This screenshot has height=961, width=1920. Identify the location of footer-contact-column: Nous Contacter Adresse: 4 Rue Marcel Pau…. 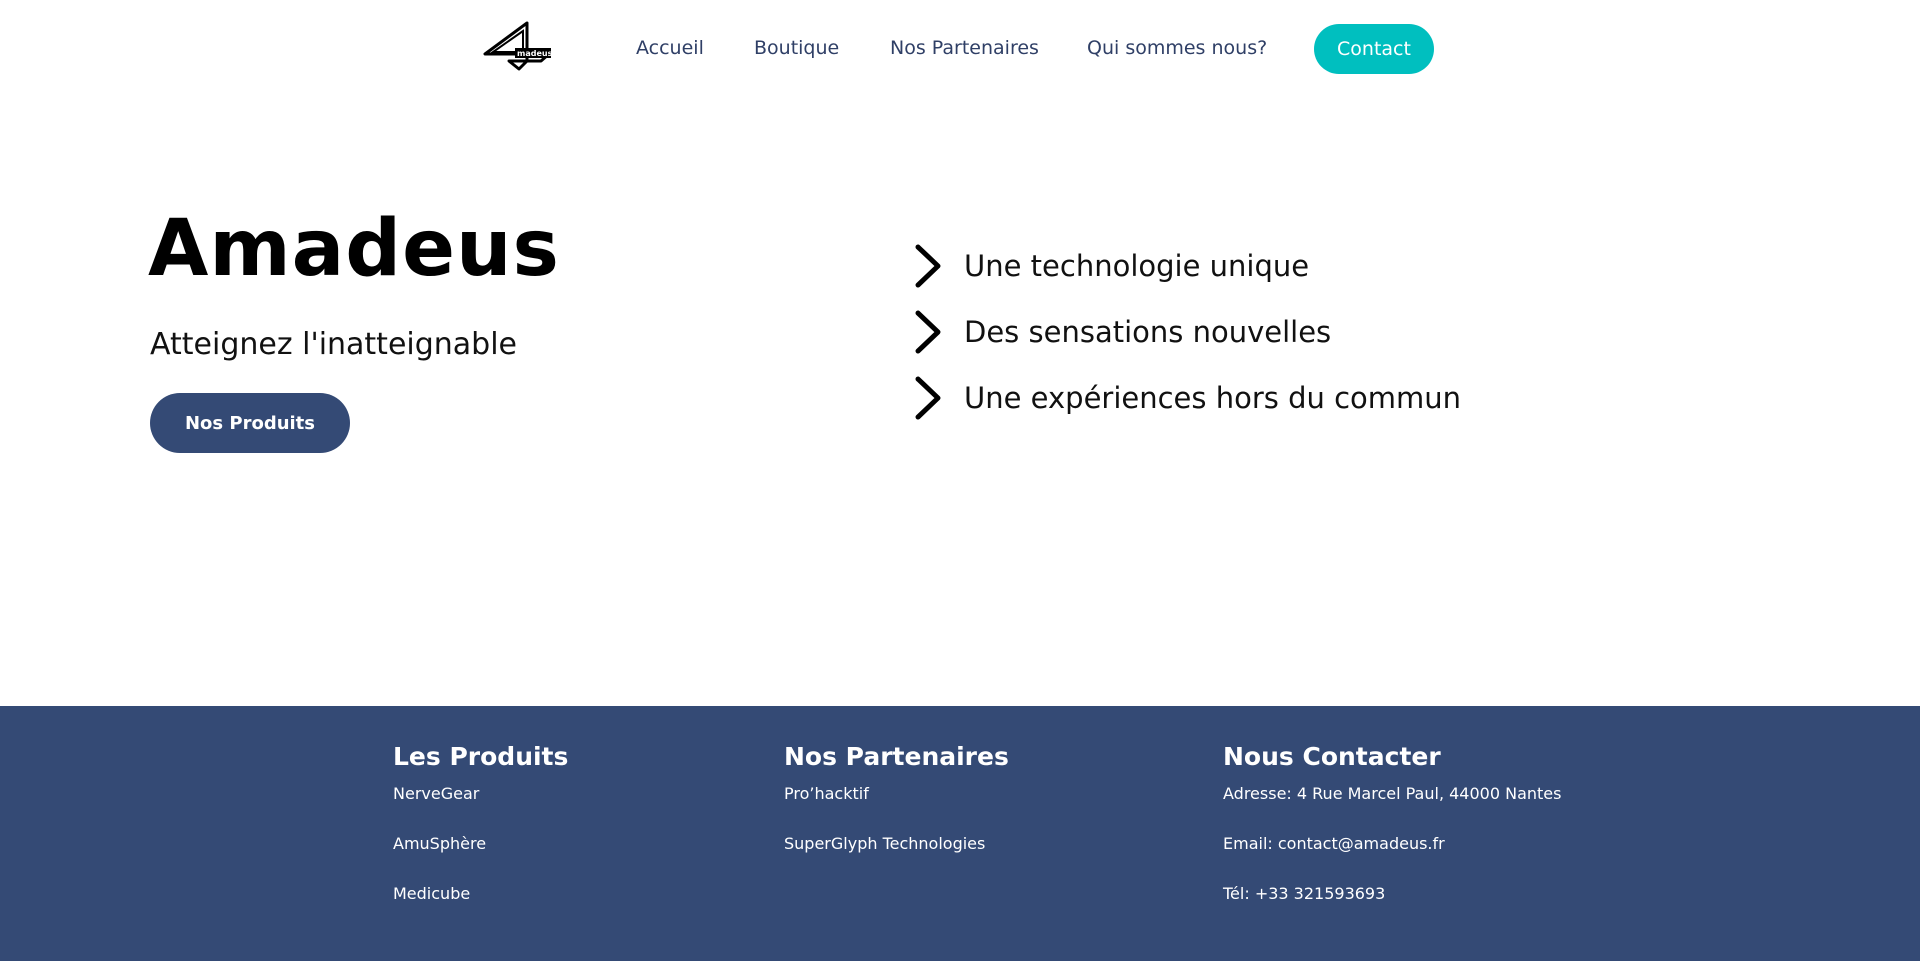
(1392, 838).